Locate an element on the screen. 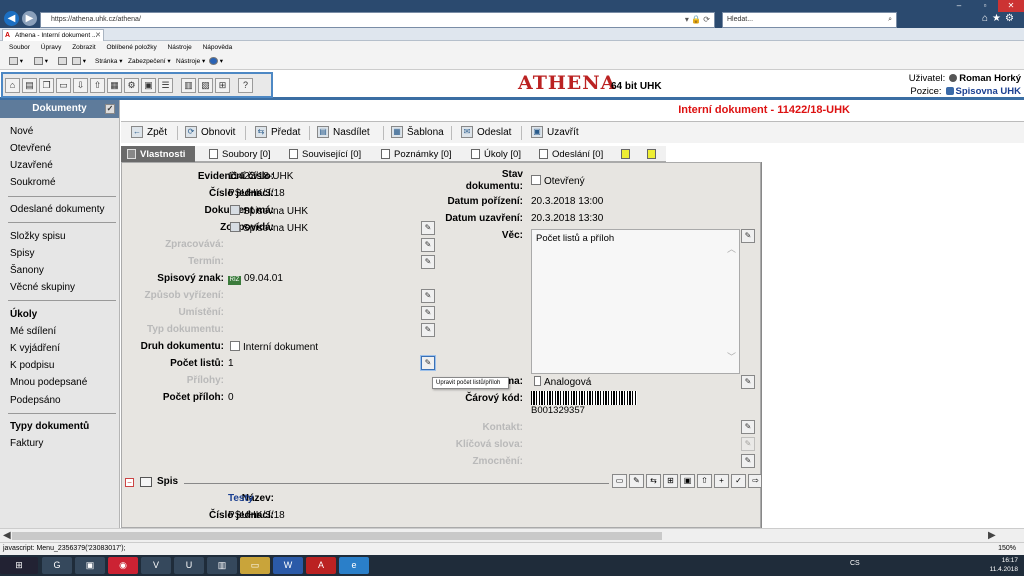 This screenshot has height=576, width=1024. archive-icon: ▣ is located at coordinates (148, 85).